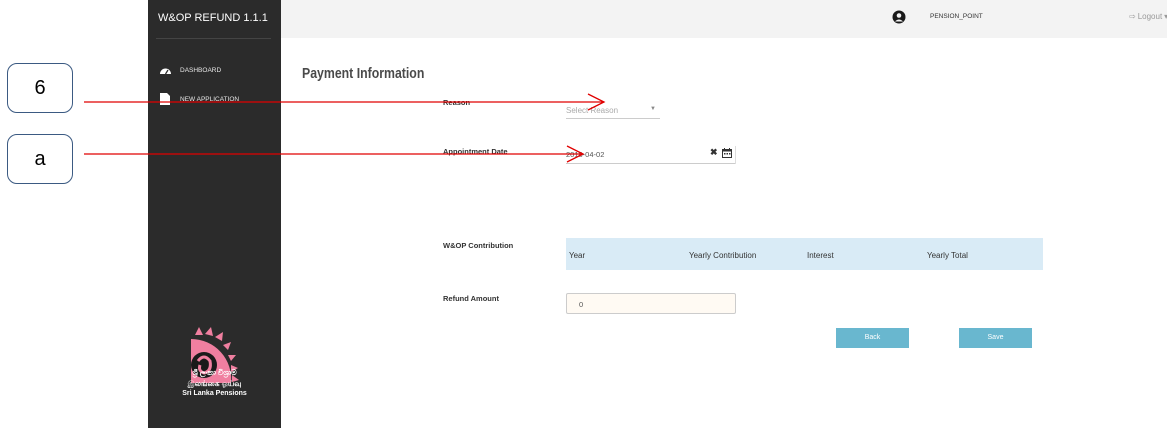 The height and width of the screenshot is (428, 1167). Describe the element at coordinates (363, 73) in the screenshot. I see `page-title: Payment Information` at that location.